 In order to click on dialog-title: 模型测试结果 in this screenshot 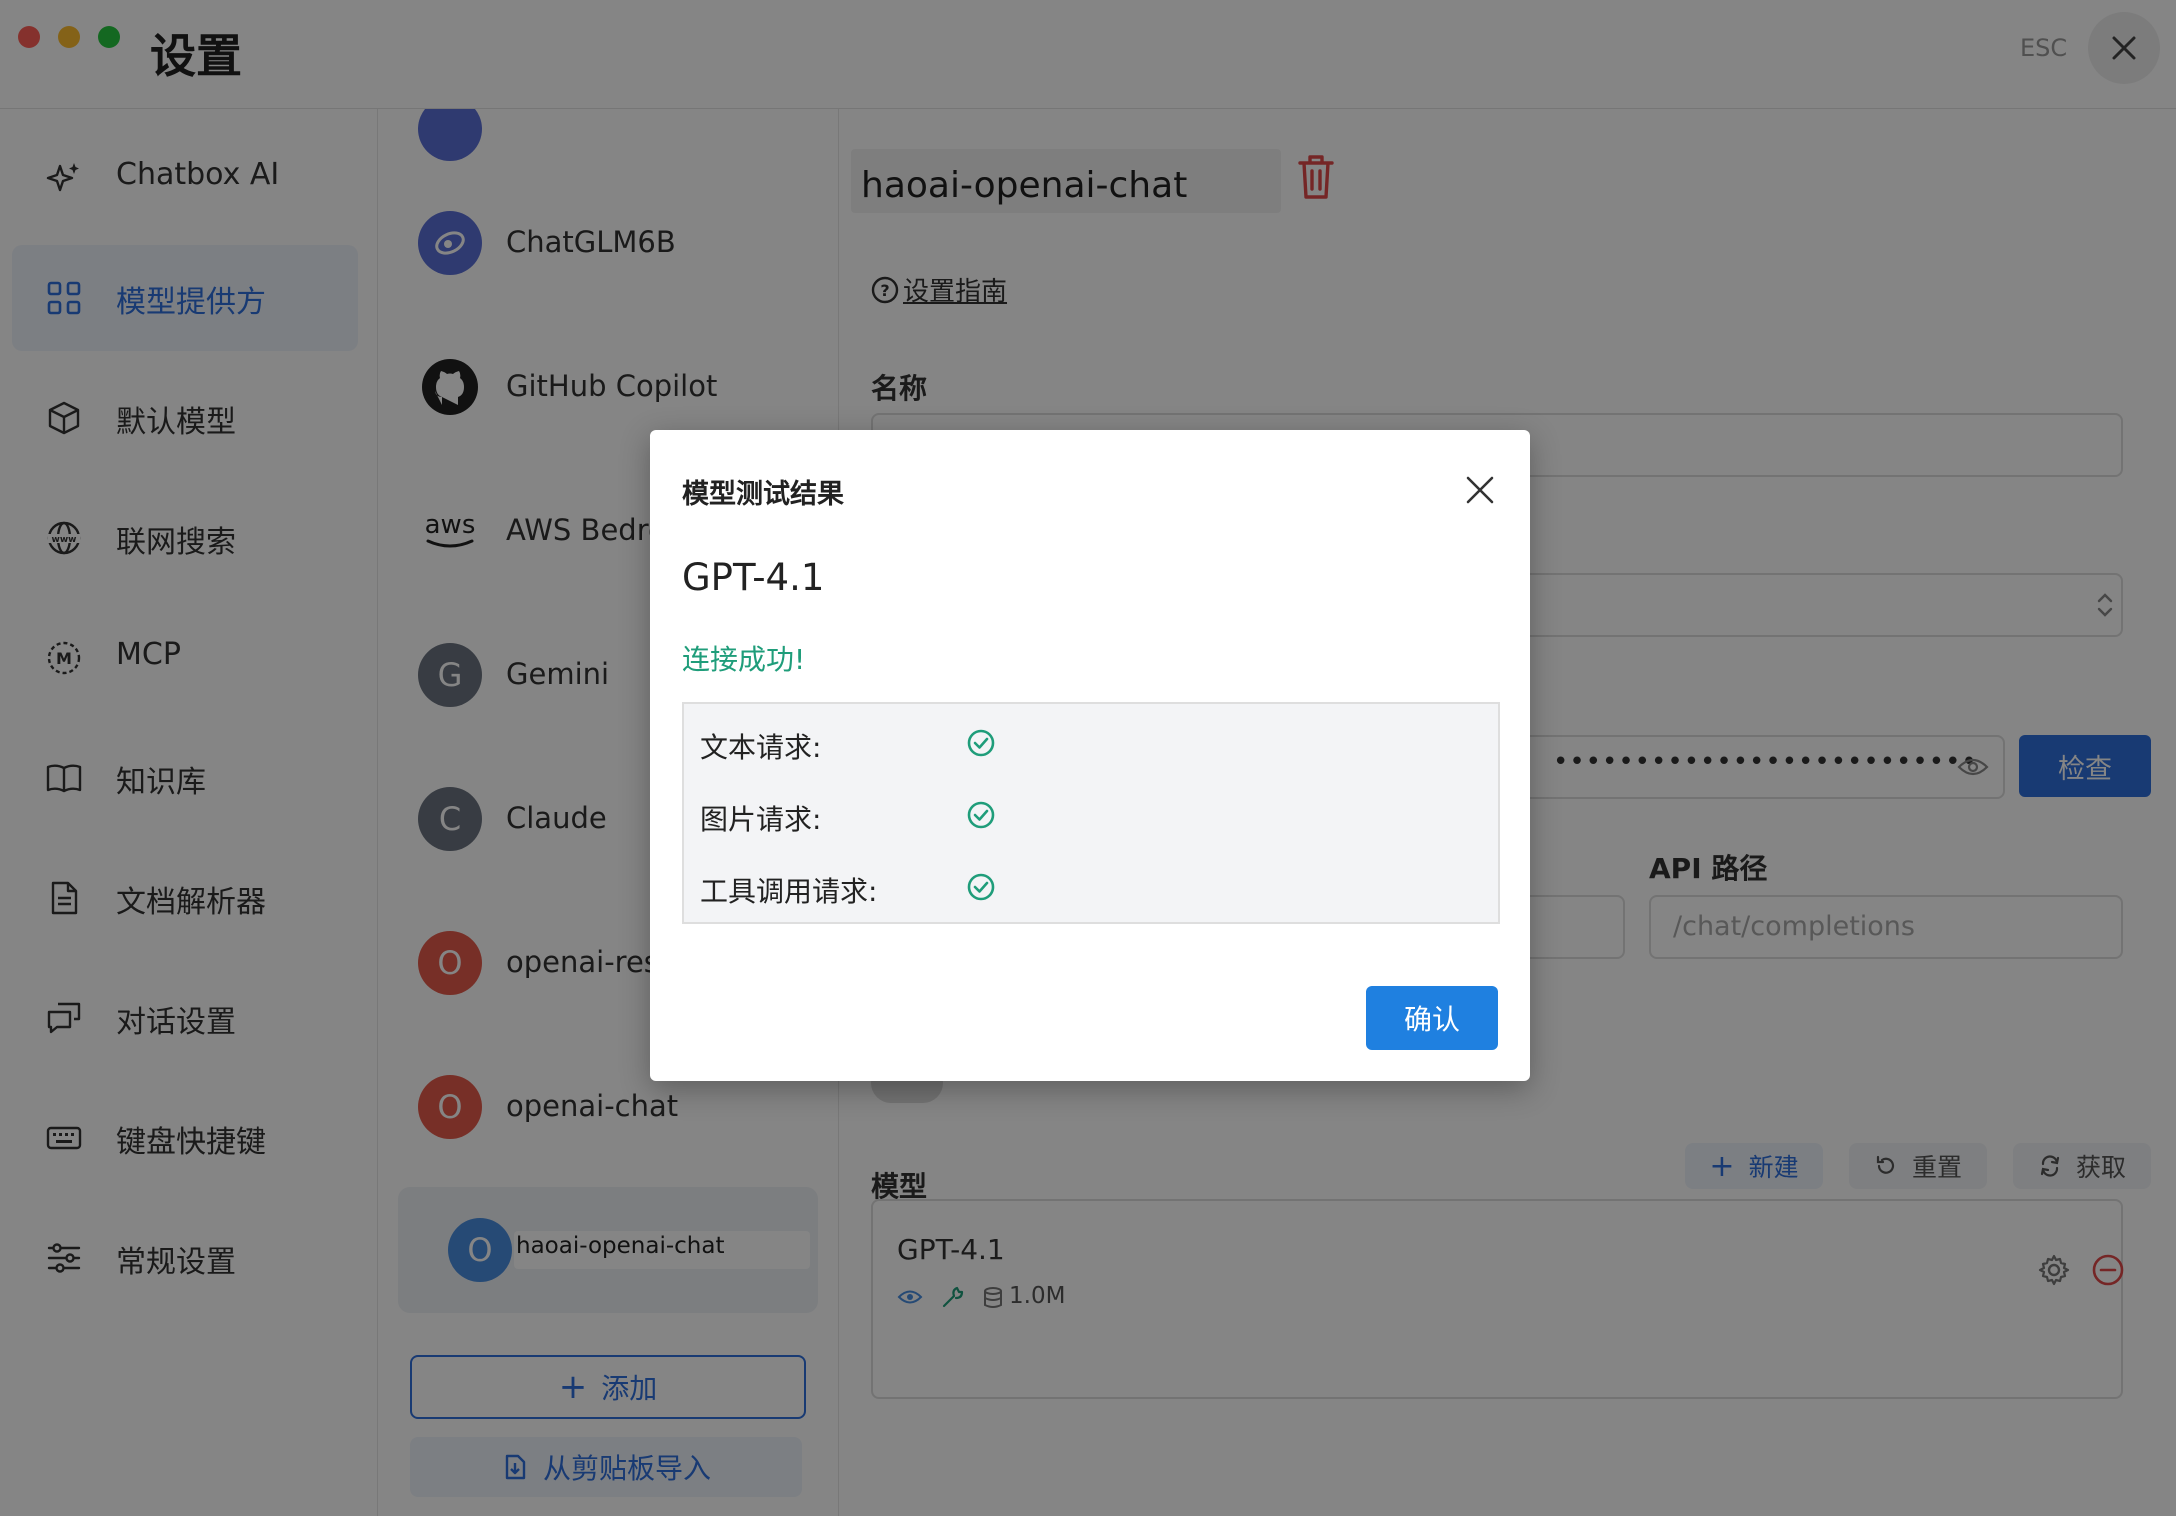, I will do `click(763, 494)`.